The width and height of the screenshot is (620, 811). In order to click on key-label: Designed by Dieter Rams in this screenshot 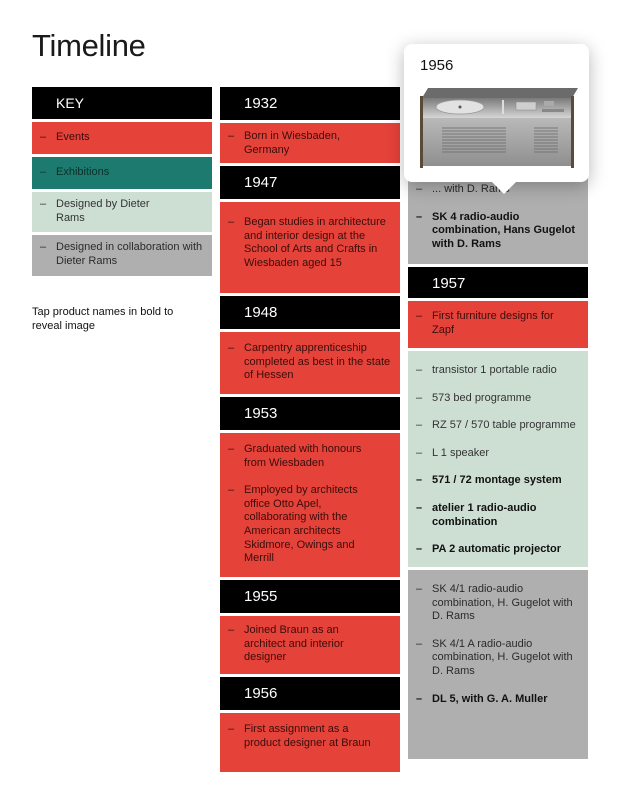, I will do `click(103, 211)`.